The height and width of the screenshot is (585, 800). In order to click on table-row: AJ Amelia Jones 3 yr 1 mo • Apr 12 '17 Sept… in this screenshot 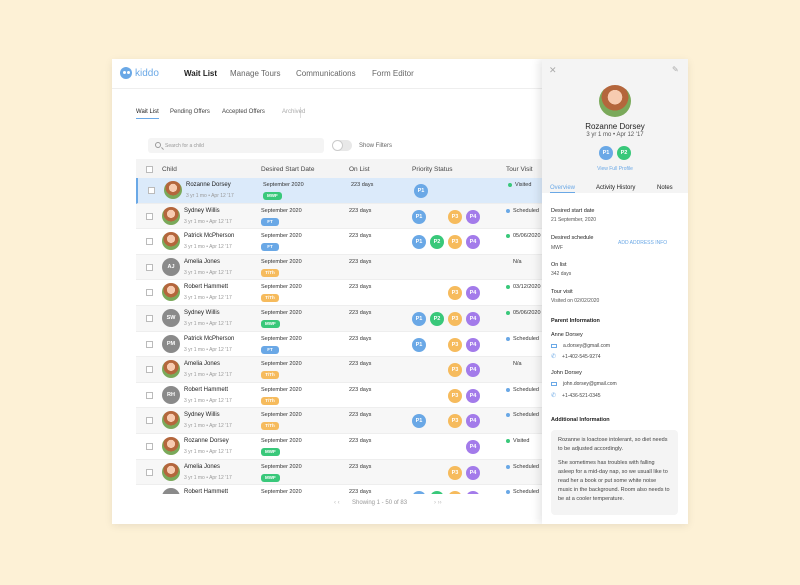, I will do `click(339, 267)`.